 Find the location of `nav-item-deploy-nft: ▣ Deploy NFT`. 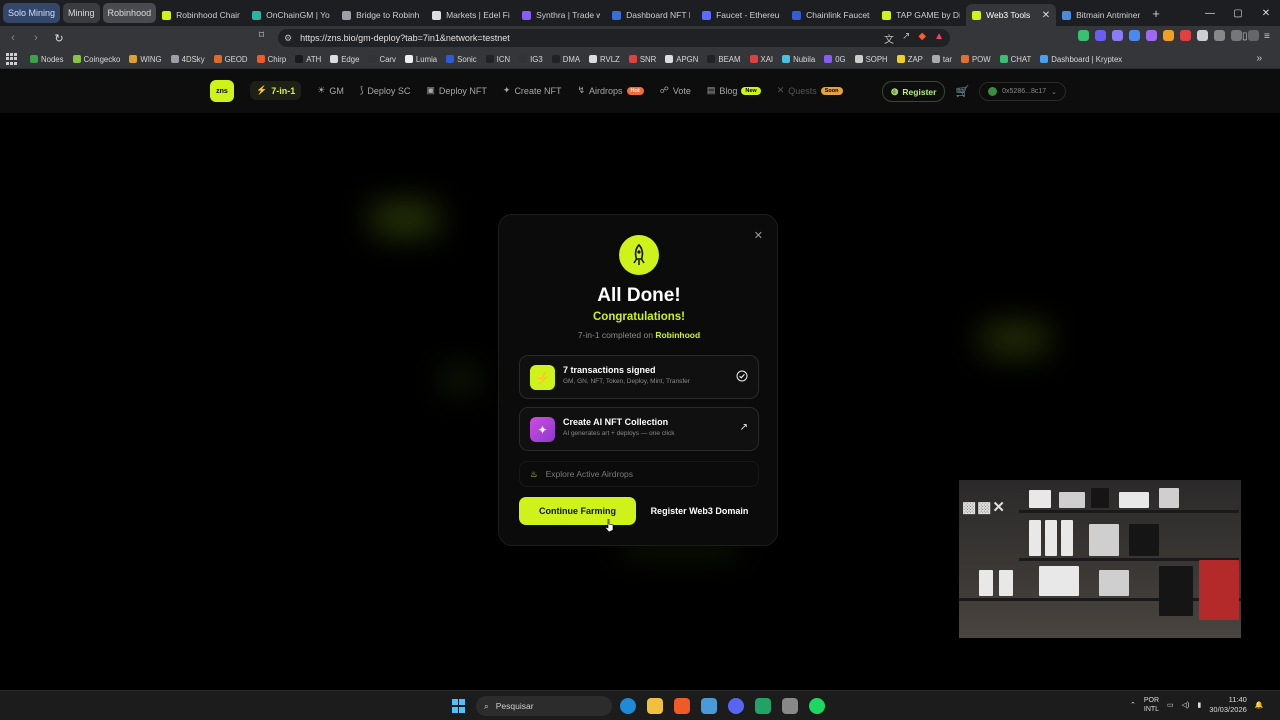

nav-item-deploy-nft: ▣ Deploy NFT is located at coordinates (456, 90).